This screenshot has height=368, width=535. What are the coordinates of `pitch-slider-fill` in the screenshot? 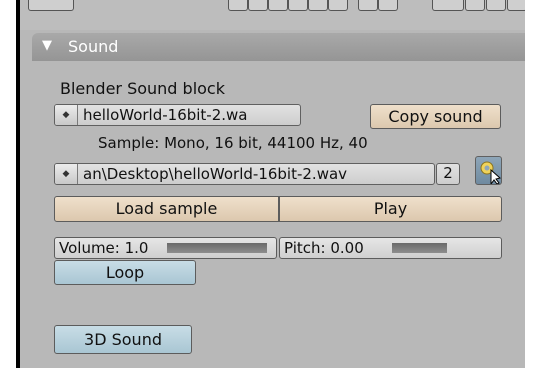 It's located at (419, 248).